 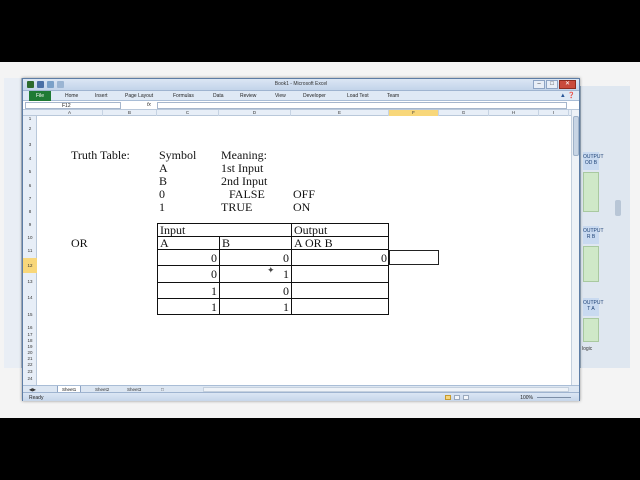 I want to click on tab-page-layout: Page Layout, so click(x=139, y=96).